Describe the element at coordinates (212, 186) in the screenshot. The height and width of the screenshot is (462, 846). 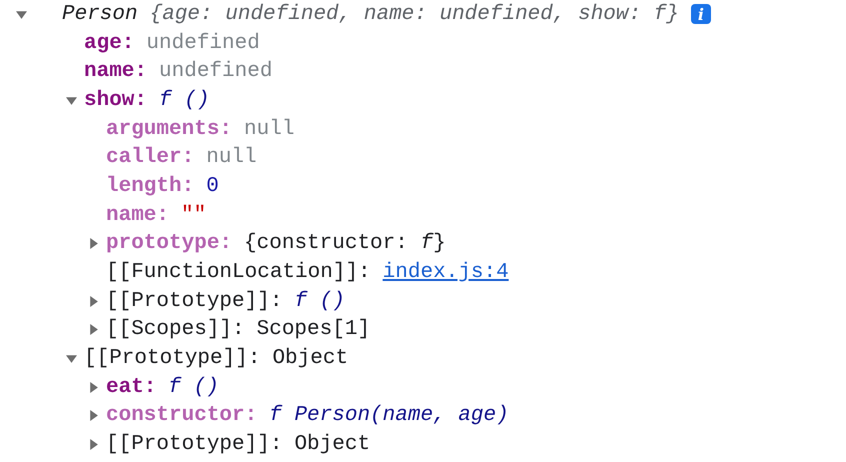
I see `property-value: 0` at that location.